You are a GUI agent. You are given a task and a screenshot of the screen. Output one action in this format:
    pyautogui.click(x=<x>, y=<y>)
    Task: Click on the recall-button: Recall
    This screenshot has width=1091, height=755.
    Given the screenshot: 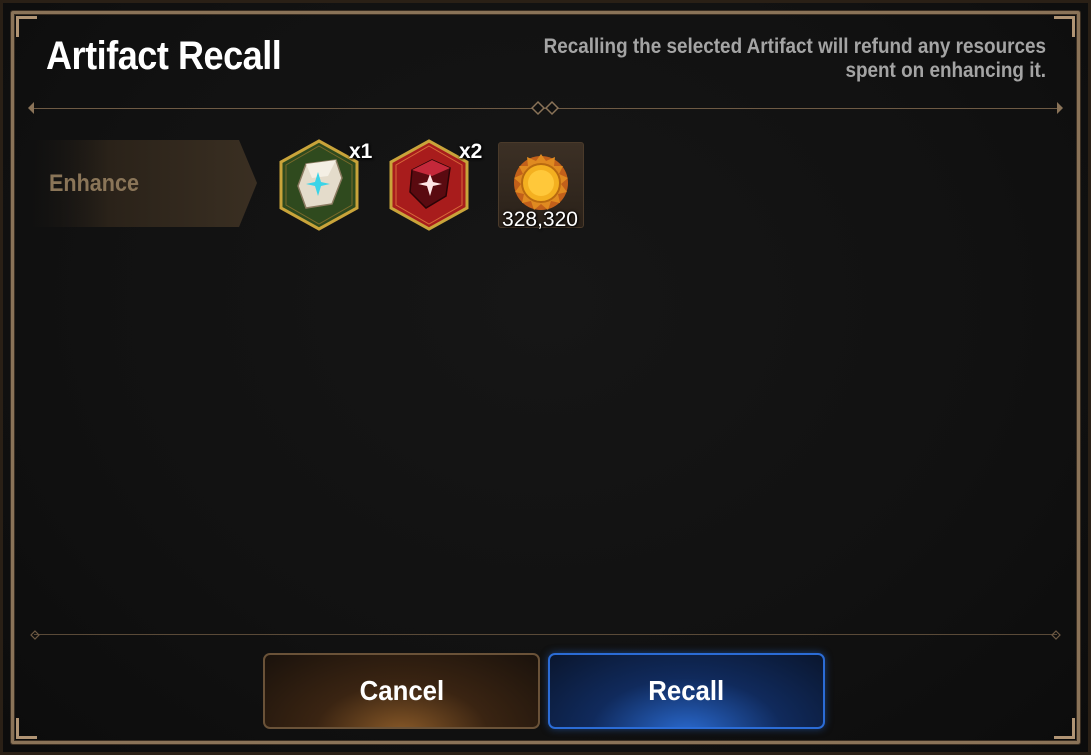 What is the action you would take?
    pyautogui.click(x=686, y=691)
    